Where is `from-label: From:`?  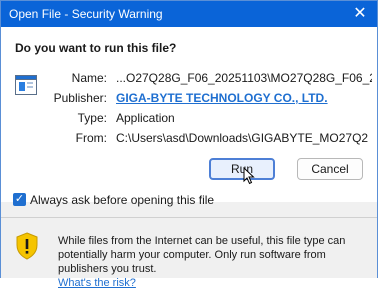 from-label: From: is located at coordinates (91, 138).